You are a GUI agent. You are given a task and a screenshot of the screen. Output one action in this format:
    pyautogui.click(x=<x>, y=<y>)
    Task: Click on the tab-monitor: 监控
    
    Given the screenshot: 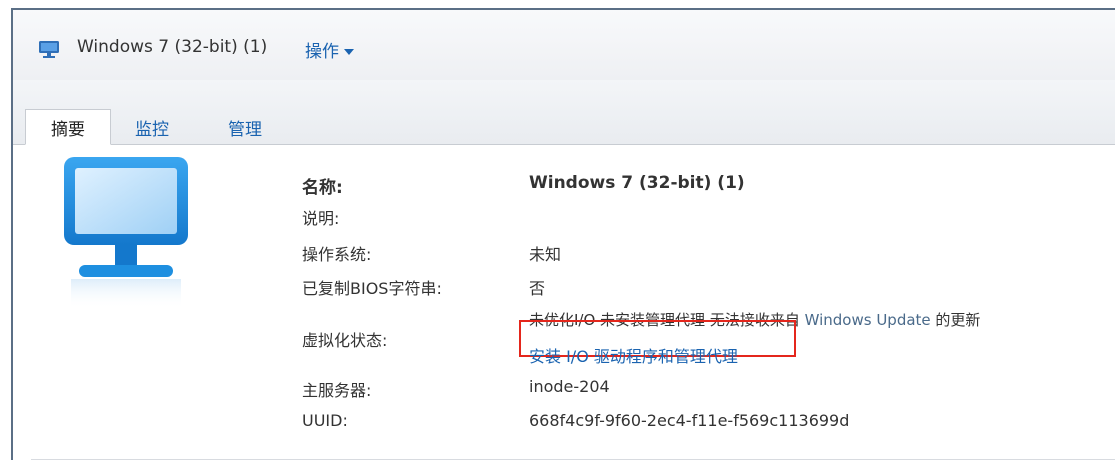 What is the action you would take?
    pyautogui.click(x=152, y=127)
    